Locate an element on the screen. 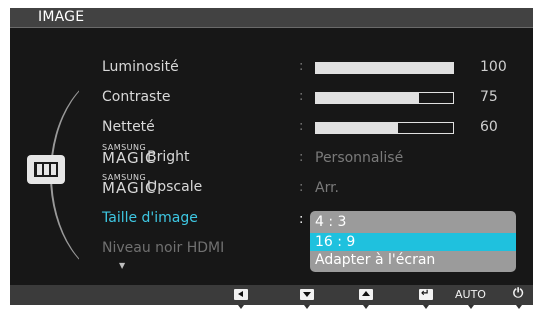 This screenshot has width=543, height=313. image-size-colon: : is located at coordinates (301, 219).